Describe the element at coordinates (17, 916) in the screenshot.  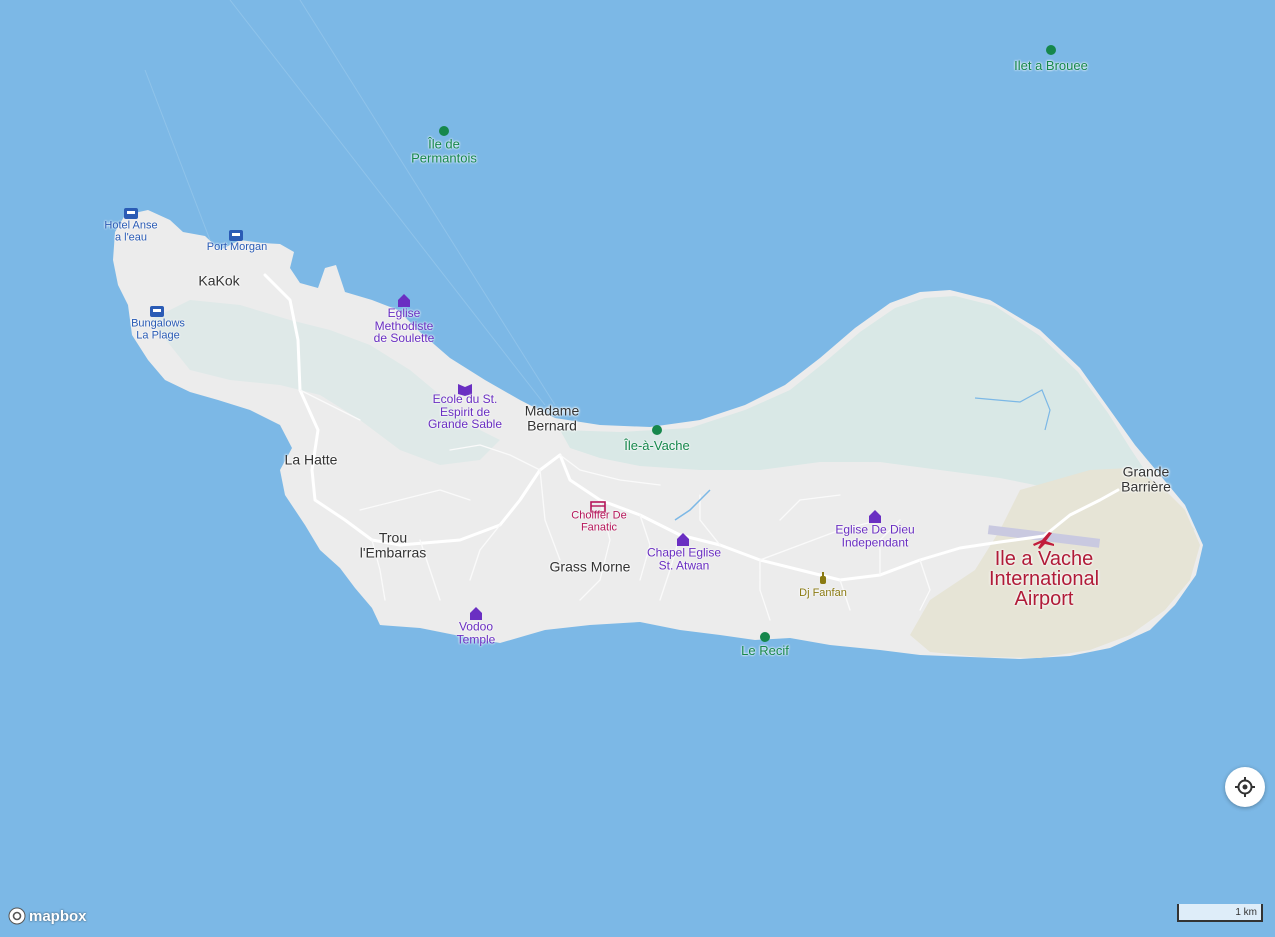
I see `mapbox-logo-icon` at that location.